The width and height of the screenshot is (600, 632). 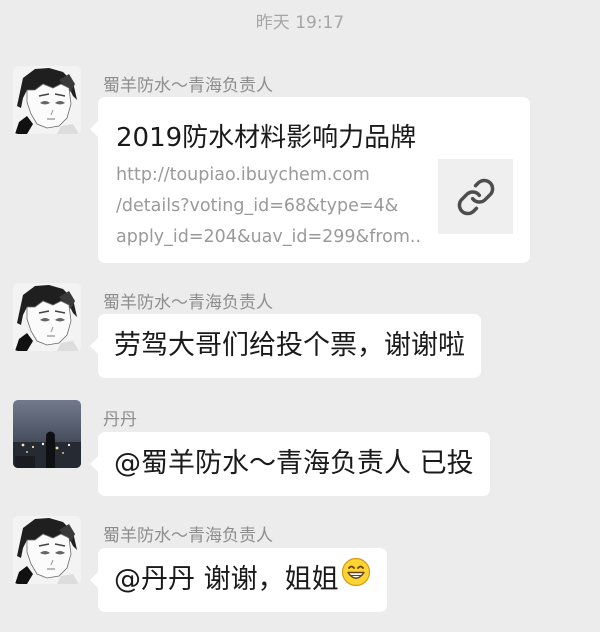 I want to click on link-url-line-2: /details?voting_id=68&type=4&, so click(x=257, y=206).